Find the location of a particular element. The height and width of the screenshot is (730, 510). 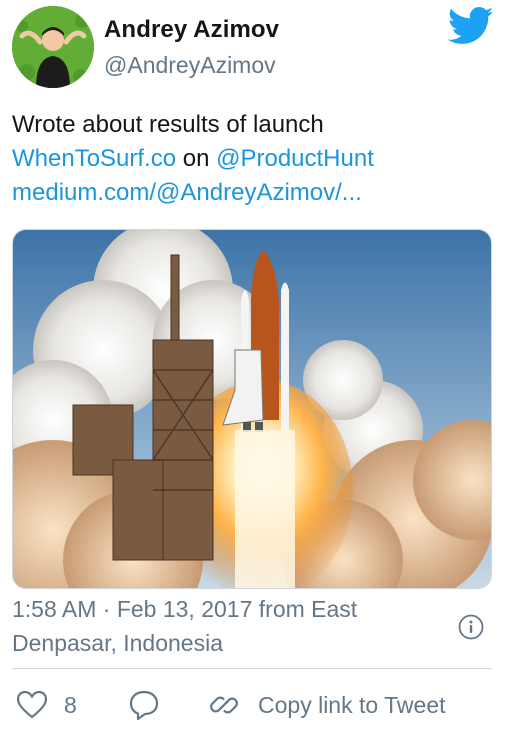

reply-button is located at coordinates (144, 705).